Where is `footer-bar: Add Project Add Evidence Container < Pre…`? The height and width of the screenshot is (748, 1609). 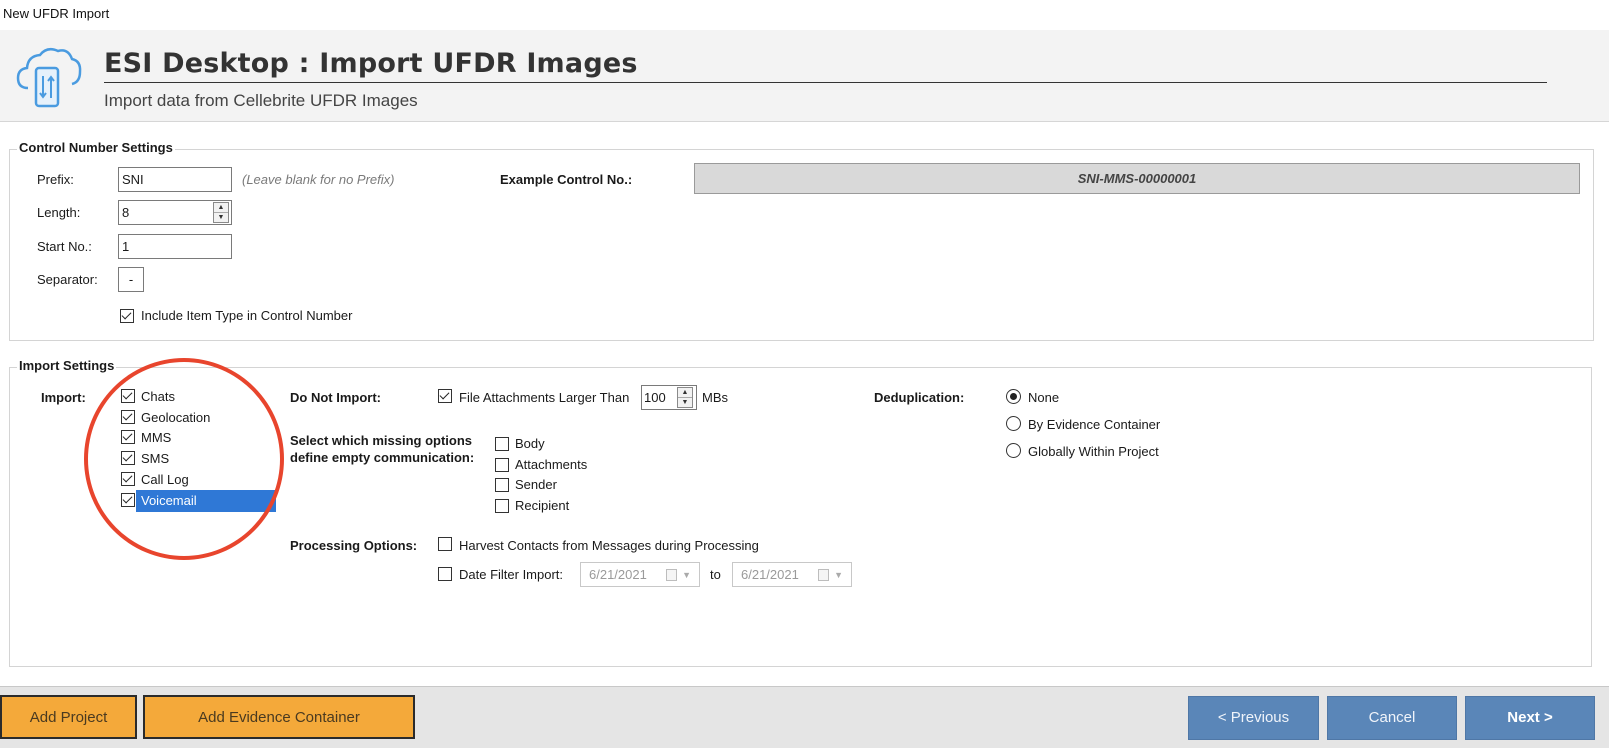
footer-bar: Add Project Add Evidence Container < Pre… is located at coordinates (804, 717).